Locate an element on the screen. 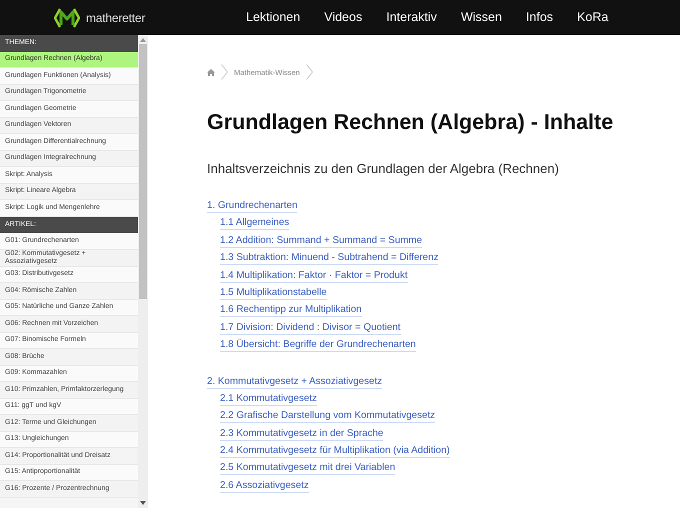 The image size is (680, 508). nav-link: Lektionen is located at coordinates (273, 17).